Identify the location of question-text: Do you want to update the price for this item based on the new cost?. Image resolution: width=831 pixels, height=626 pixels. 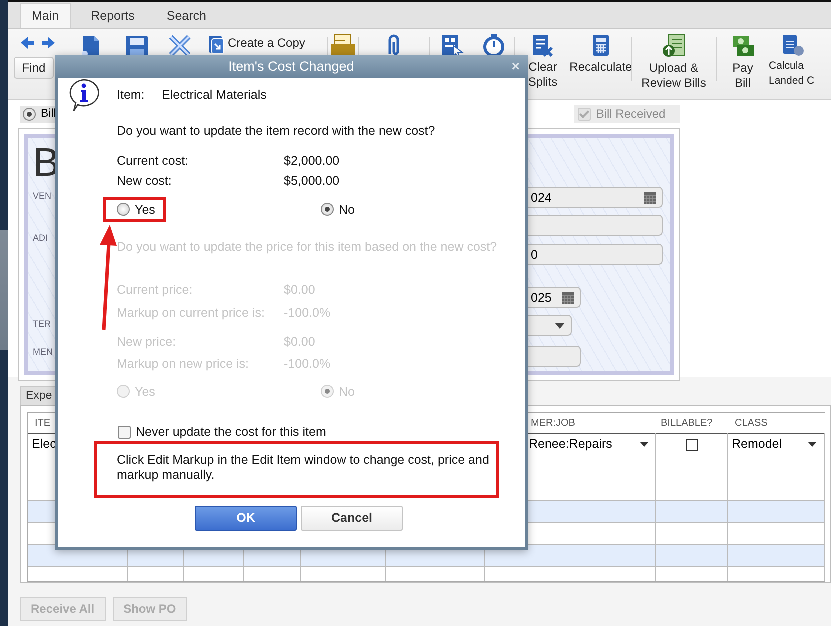
(307, 247).